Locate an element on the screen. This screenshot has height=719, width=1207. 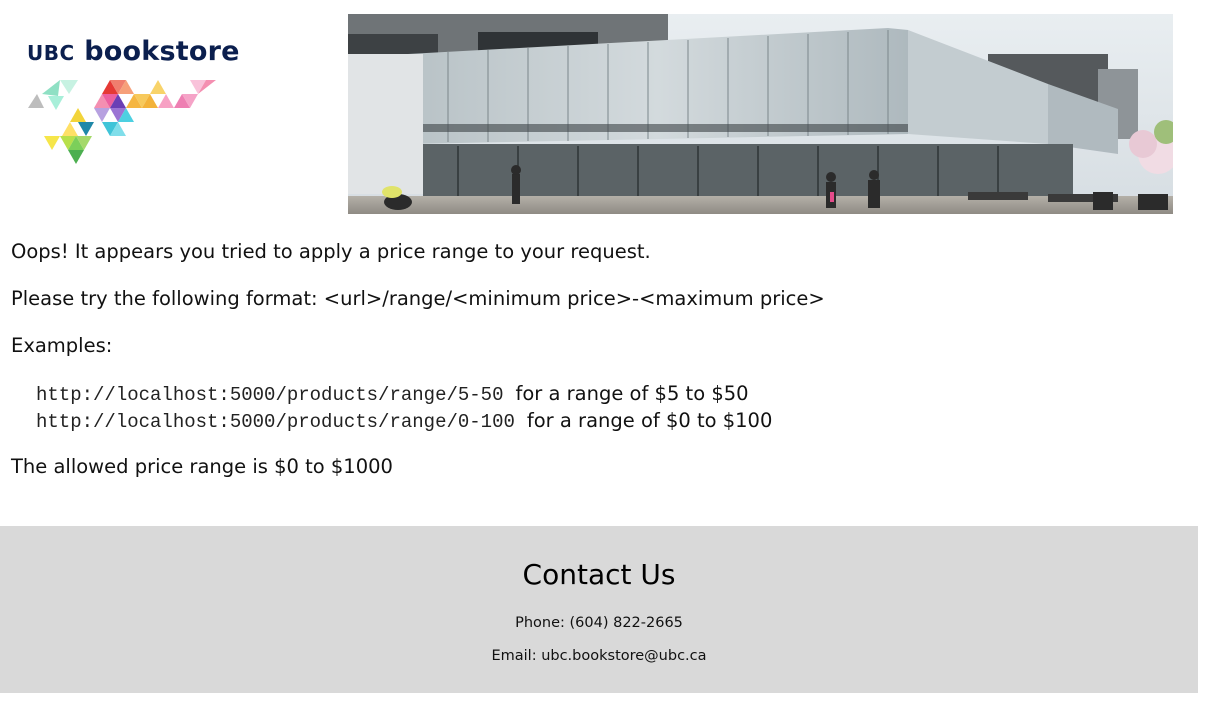
allowed-range-text: The allowed price range is $0 to $1000 is located at coordinates (202, 466).